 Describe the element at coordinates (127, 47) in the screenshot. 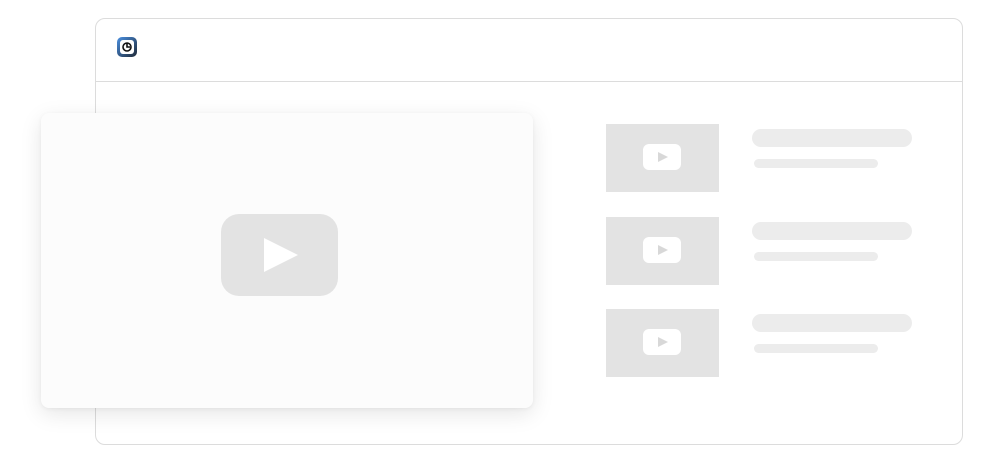

I see `app-logo-icon` at that location.